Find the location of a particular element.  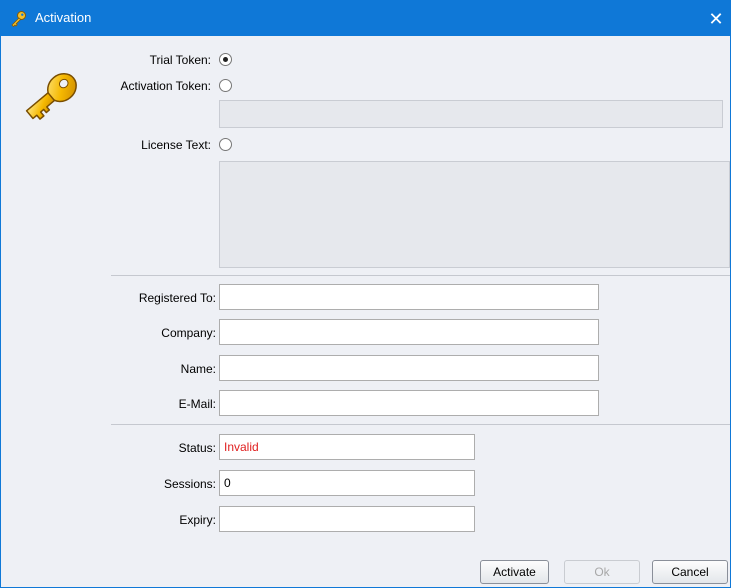

license-text-label: License Text: is located at coordinates (176, 145).